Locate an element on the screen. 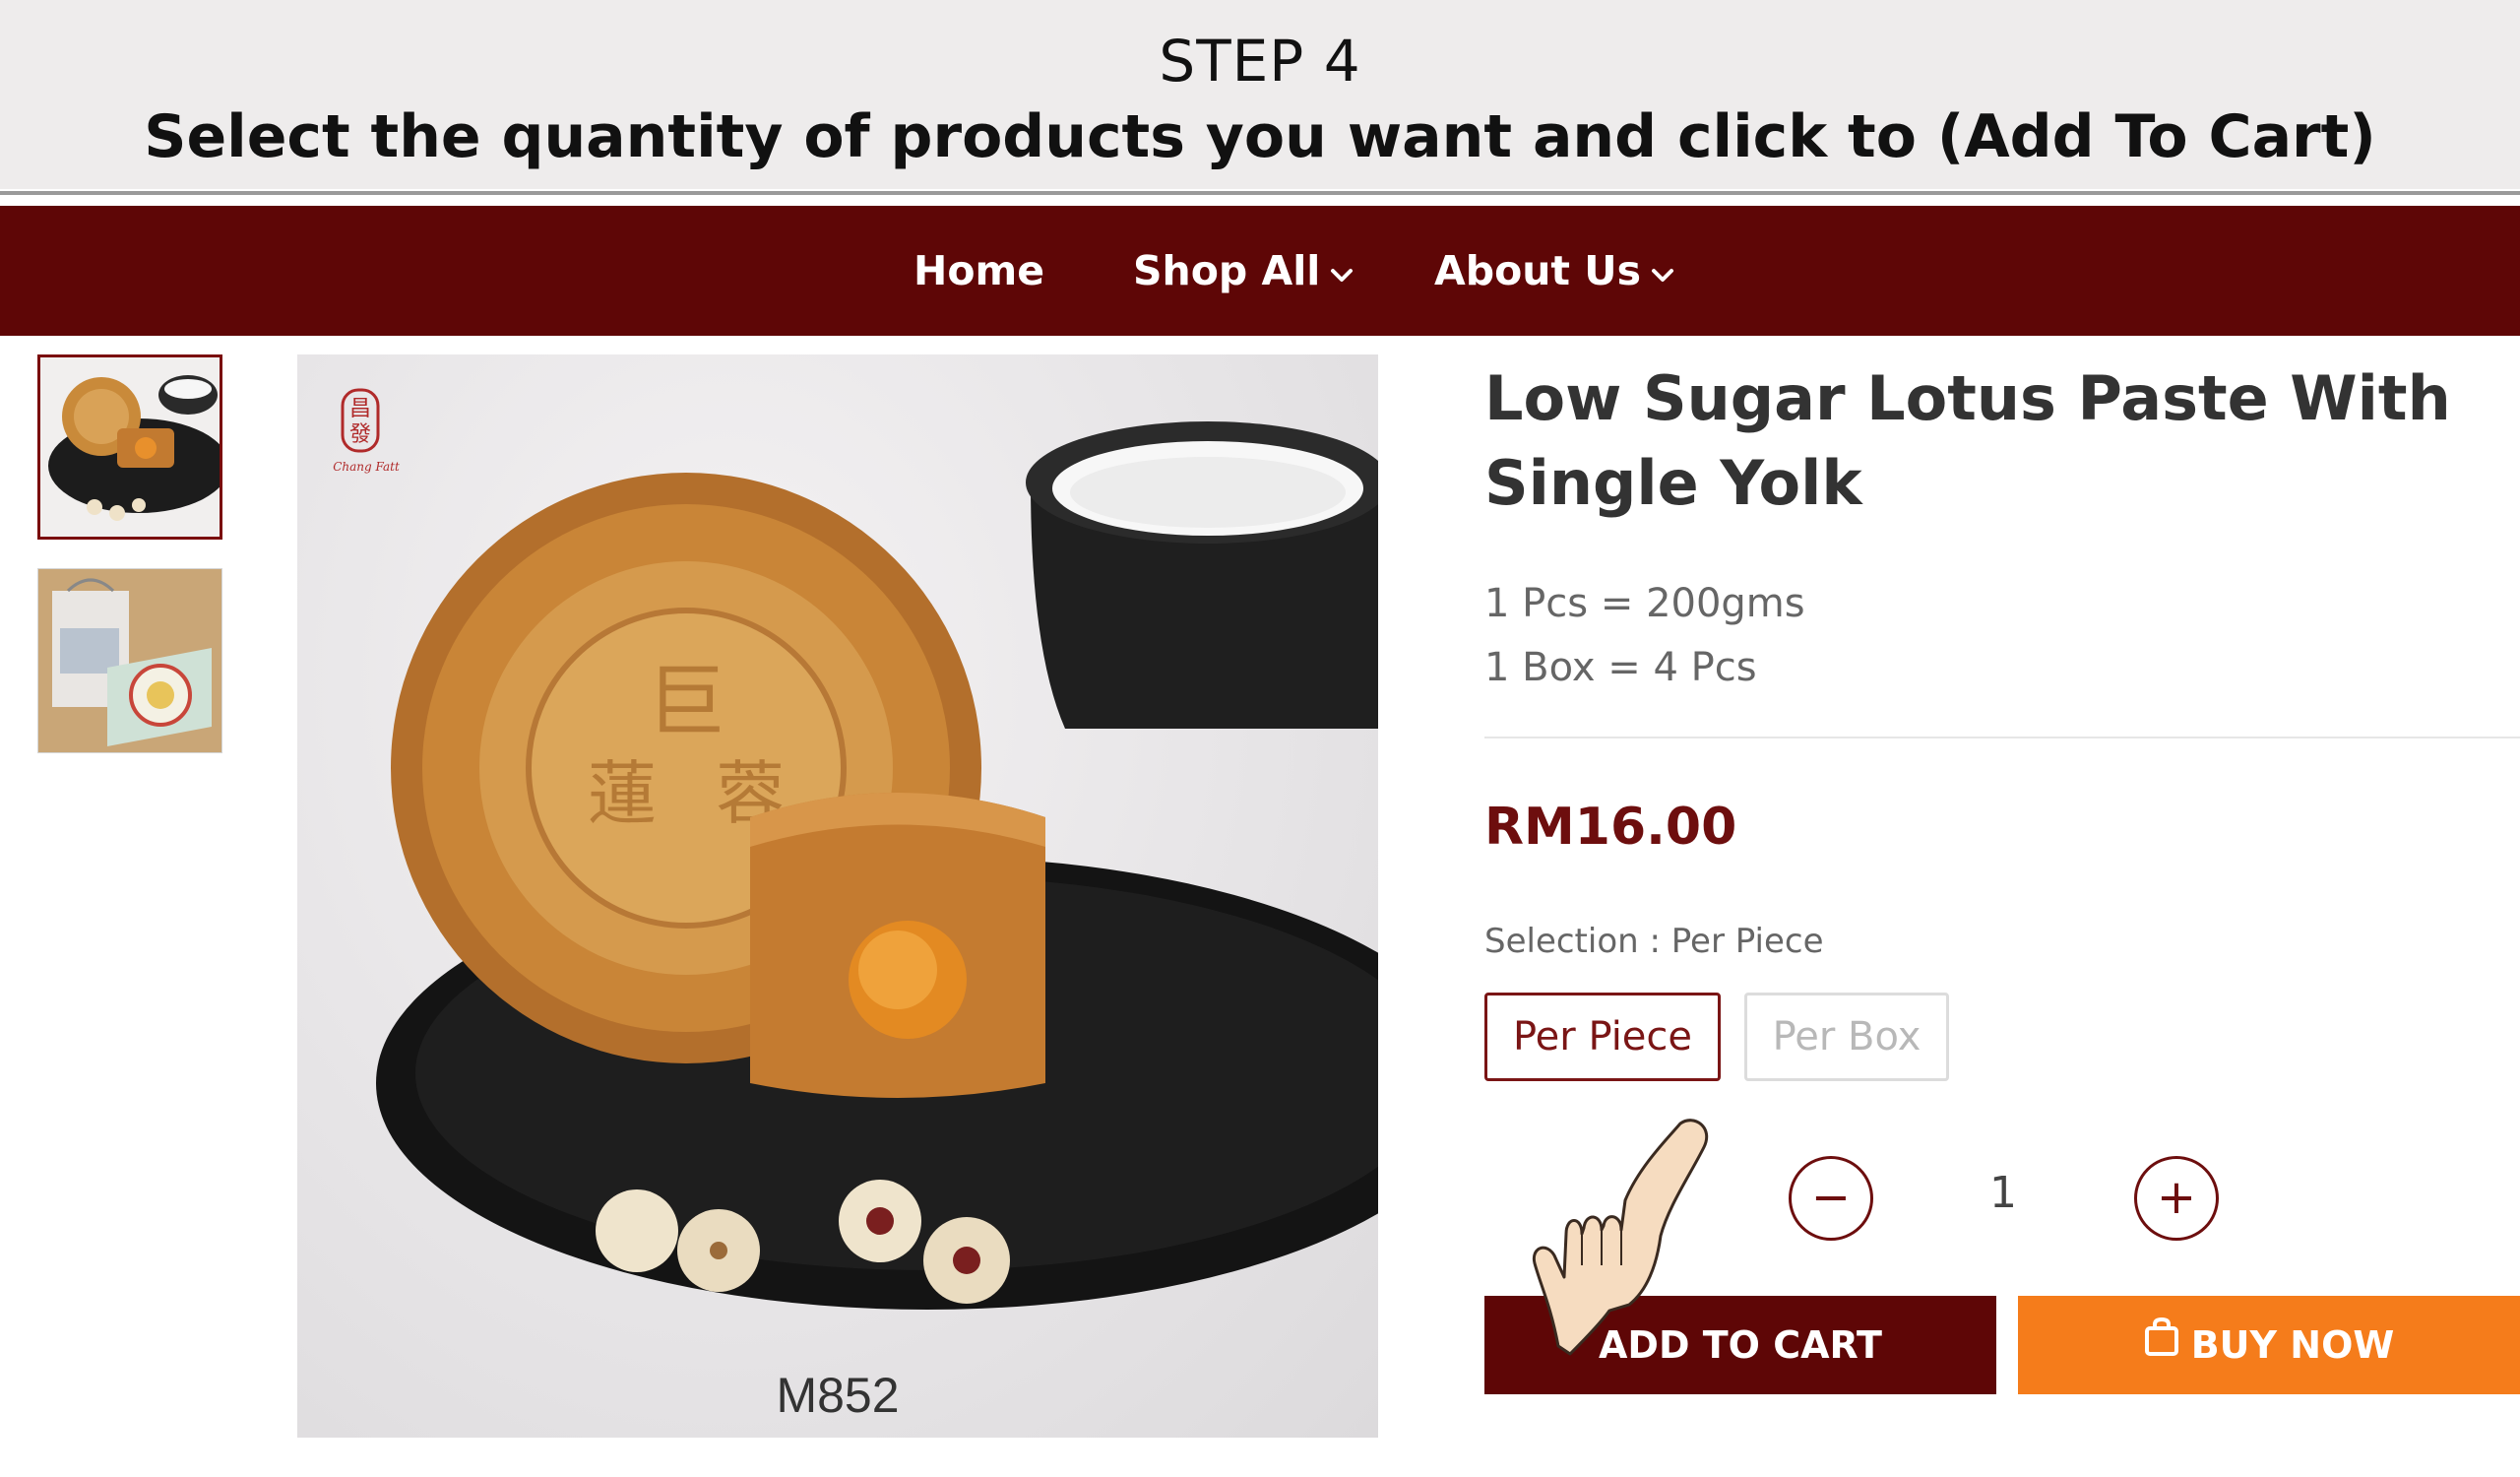 The image size is (2520, 1477). mooncake-thumbnail-image is located at coordinates (130, 447).